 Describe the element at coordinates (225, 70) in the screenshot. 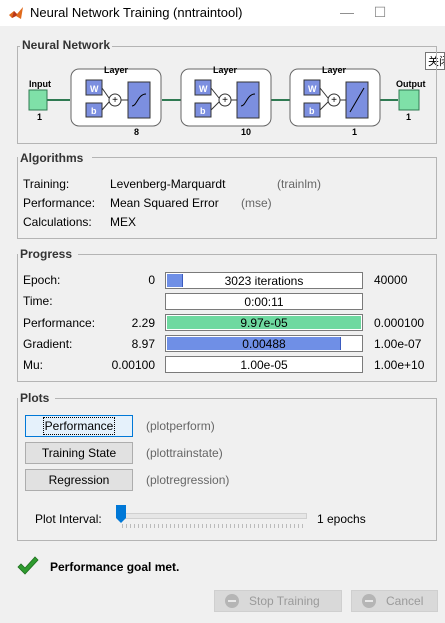

I see `layer-2-label: Layer` at that location.